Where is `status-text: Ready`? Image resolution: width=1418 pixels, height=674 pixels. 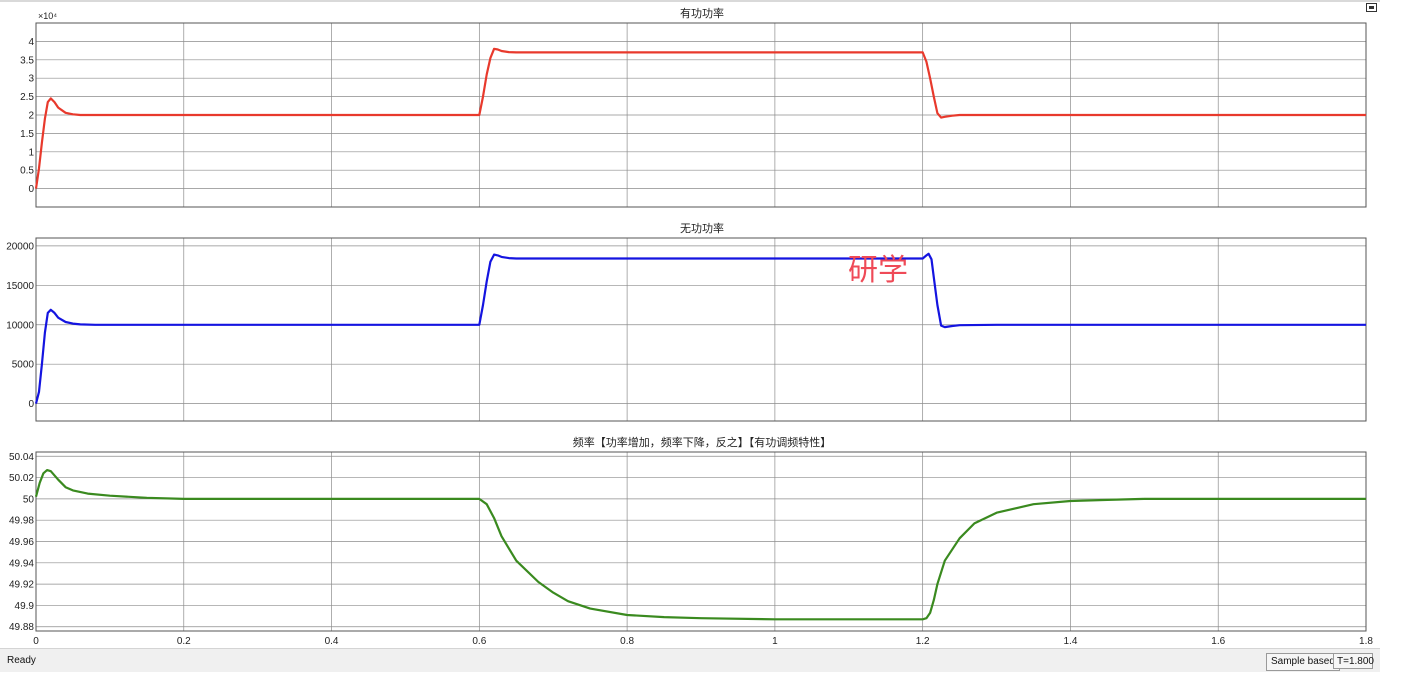 status-text: Ready is located at coordinates (21, 660).